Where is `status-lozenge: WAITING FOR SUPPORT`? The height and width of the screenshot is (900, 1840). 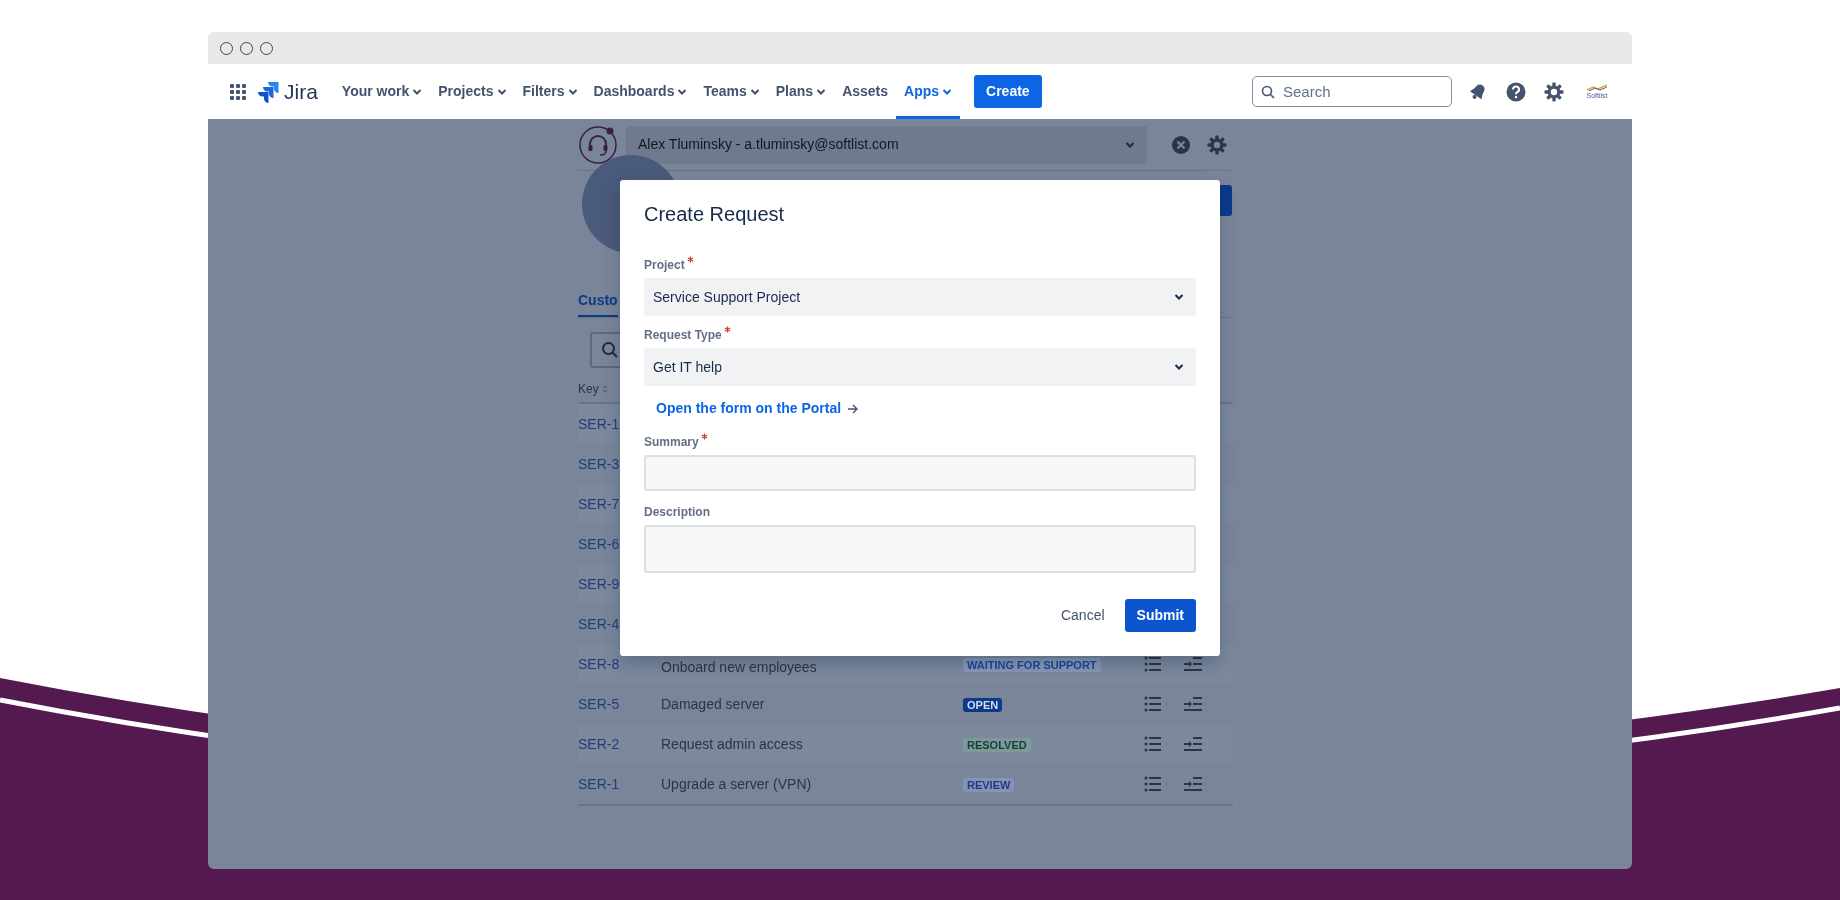
status-lozenge: WAITING FOR SUPPORT is located at coordinates (1032, 664).